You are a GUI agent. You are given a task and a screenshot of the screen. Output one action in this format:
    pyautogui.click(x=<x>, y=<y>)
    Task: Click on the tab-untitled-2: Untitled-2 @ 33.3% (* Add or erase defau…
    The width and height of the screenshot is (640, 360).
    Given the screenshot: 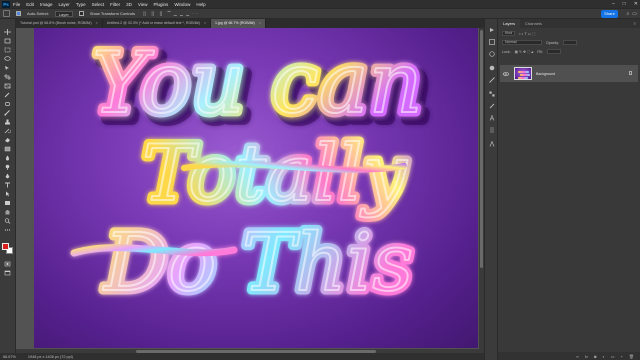 What is the action you would take?
    pyautogui.click(x=157, y=23)
    